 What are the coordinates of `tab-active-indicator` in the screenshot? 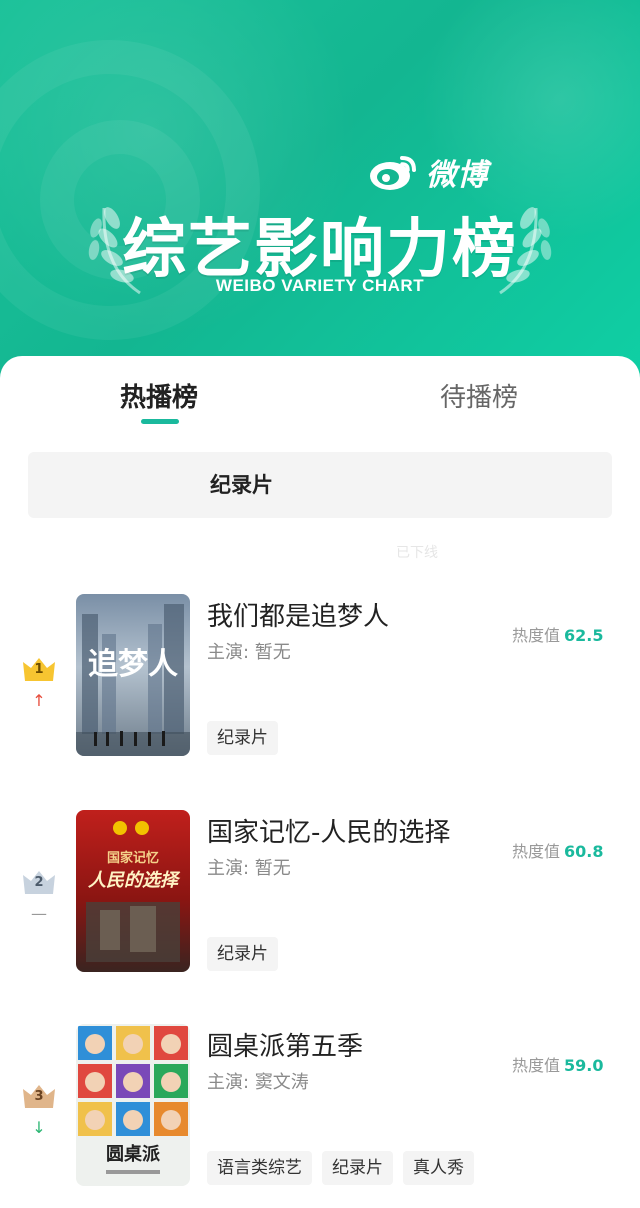 It's located at (160, 421).